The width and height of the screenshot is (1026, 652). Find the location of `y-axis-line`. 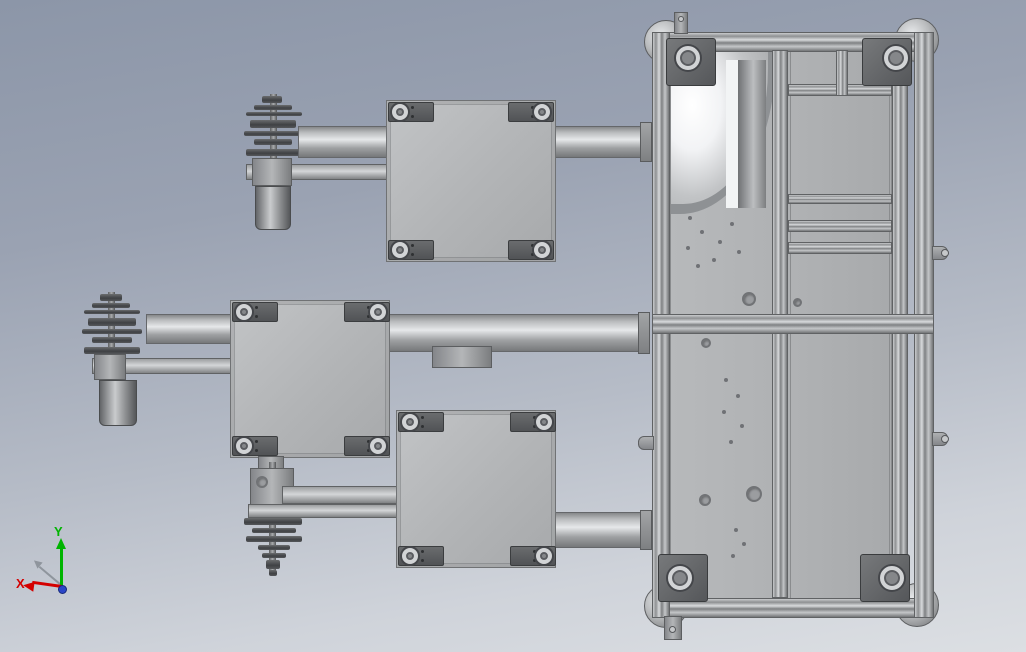

y-axis-line is located at coordinates (61, 569).